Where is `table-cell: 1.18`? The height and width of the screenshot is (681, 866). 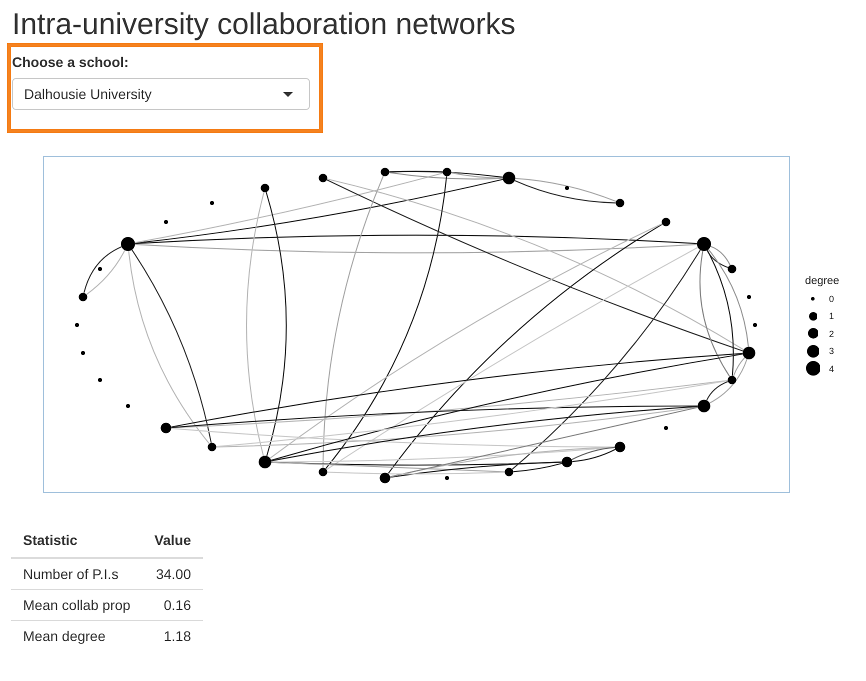
table-cell: 1.18 is located at coordinates (172, 635).